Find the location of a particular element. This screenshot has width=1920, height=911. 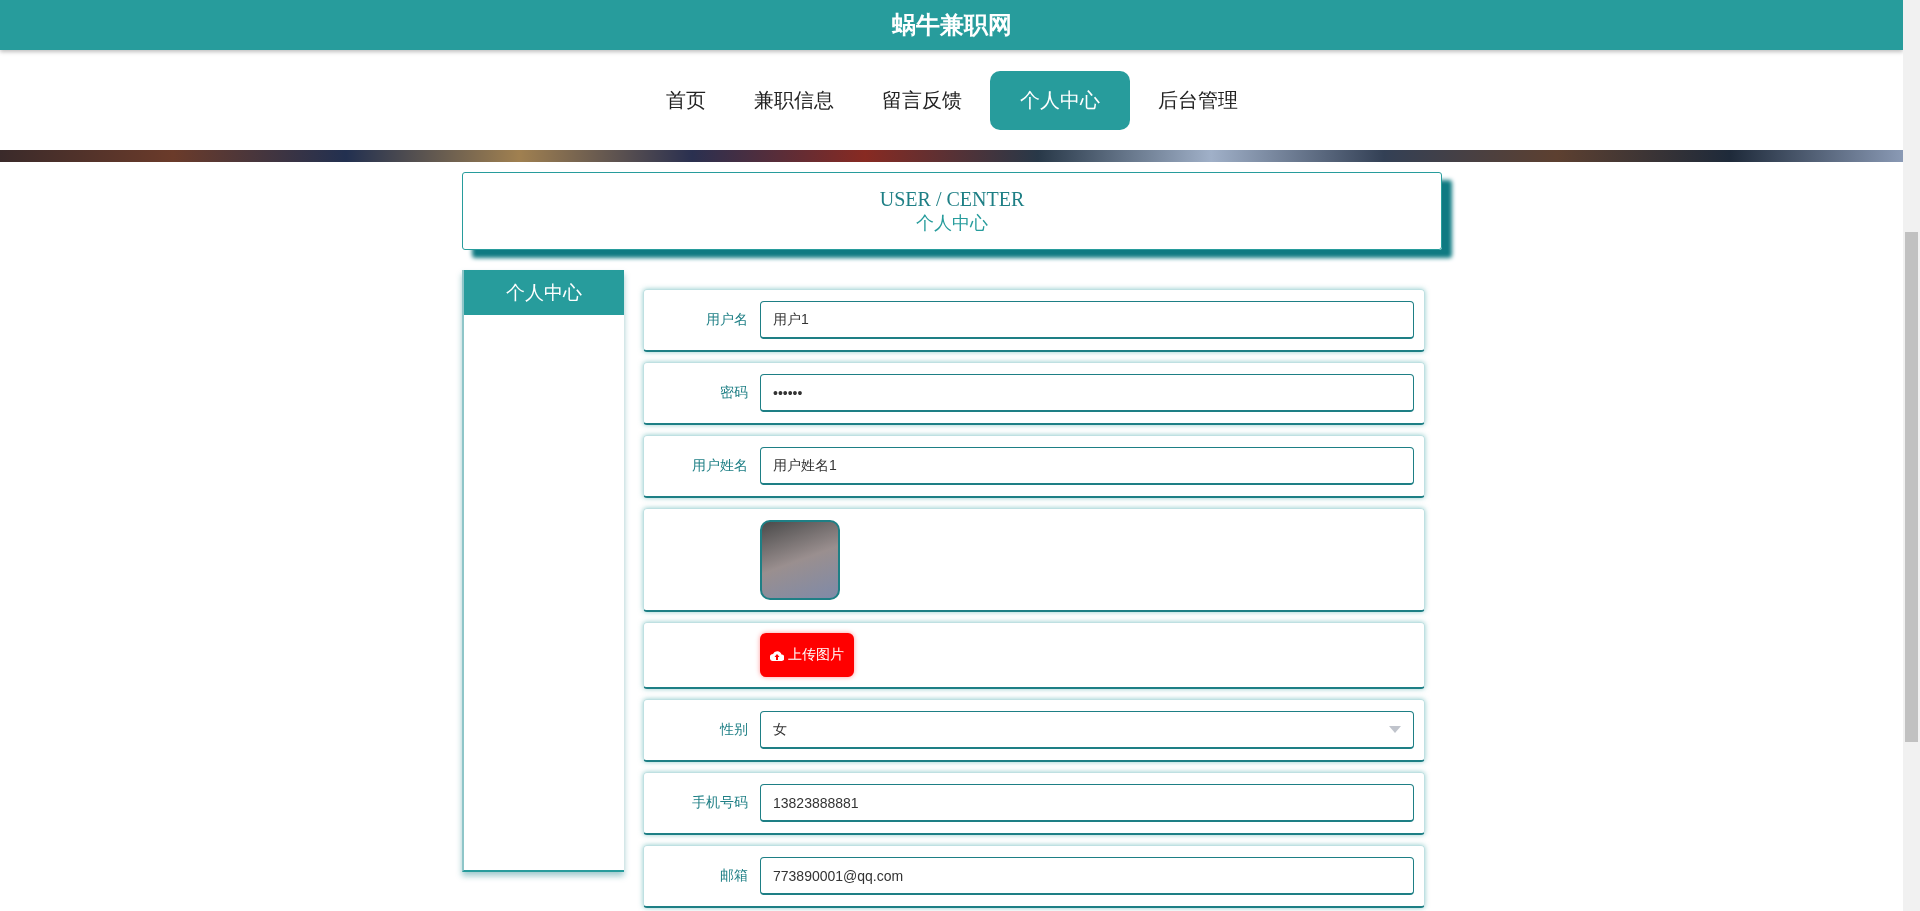

section-title-en: USER / CENTER is located at coordinates (952, 199).